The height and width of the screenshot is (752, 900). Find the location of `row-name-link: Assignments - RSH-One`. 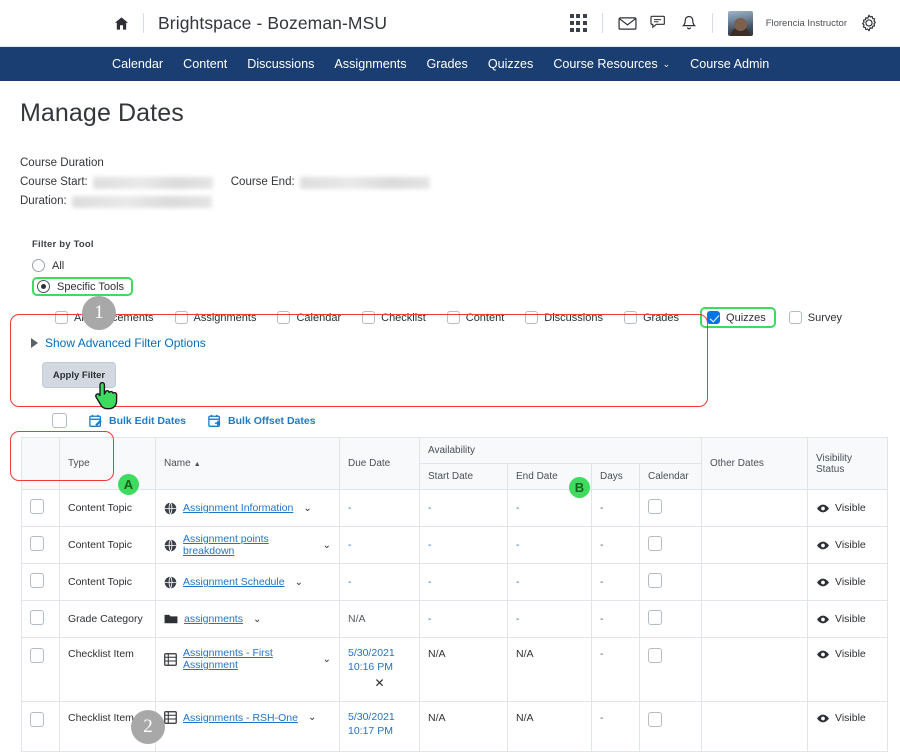

row-name-link: Assignments - RSH-One is located at coordinates (240, 718).